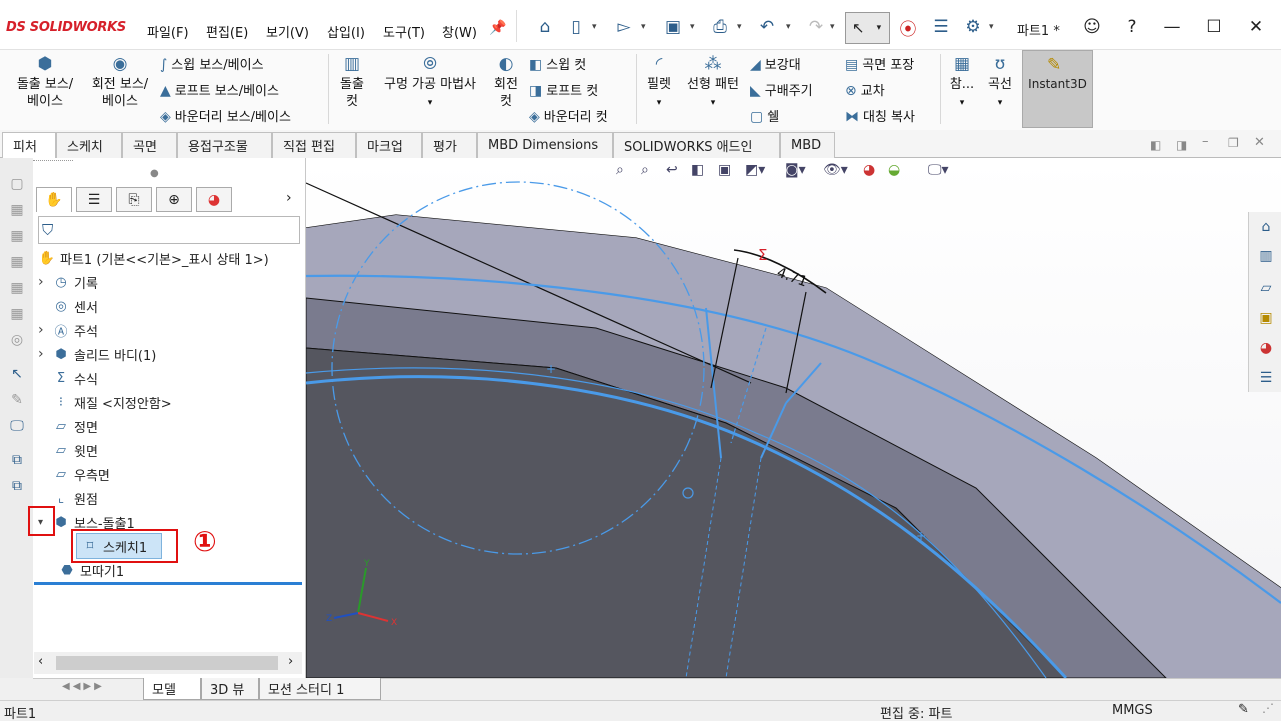  What do you see at coordinates (17, 462) in the screenshot?
I see `copy-icon: ⧉` at bounding box center [17, 462].